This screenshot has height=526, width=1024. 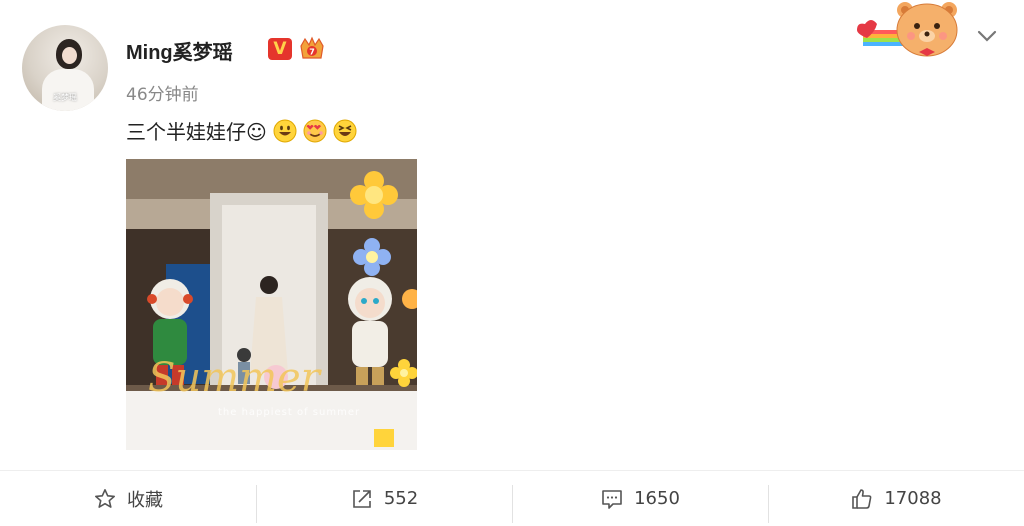 I want to click on author-avatar: 奚梦瑶, so click(x=65, y=68).